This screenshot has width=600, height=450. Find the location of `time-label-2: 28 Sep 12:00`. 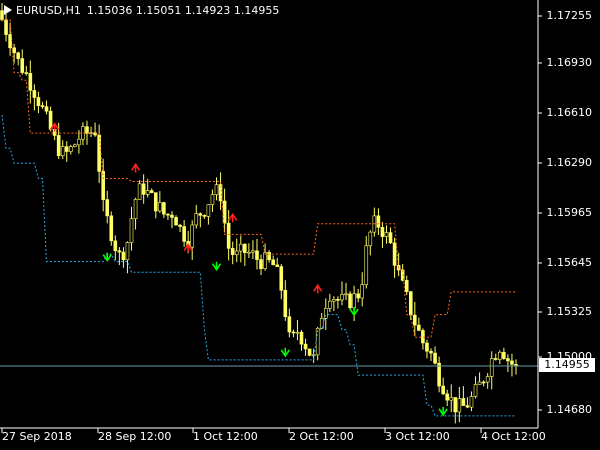

time-label-2: 28 Sep 12:00 is located at coordinates (135, 436).